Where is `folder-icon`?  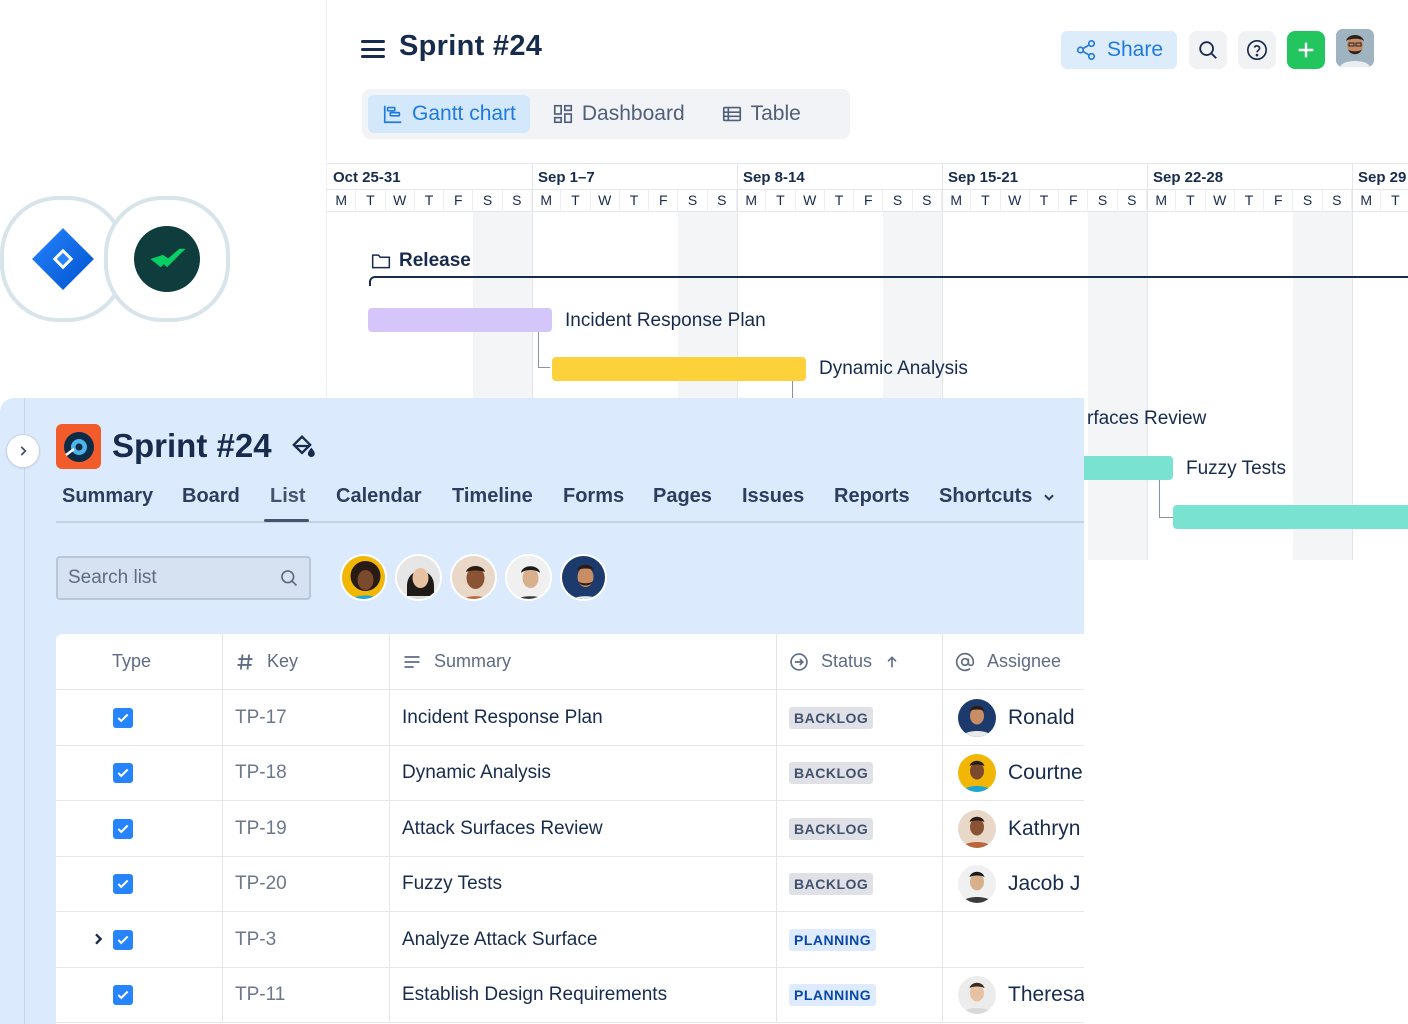 folder-icon is located at coordinates (381, 261).